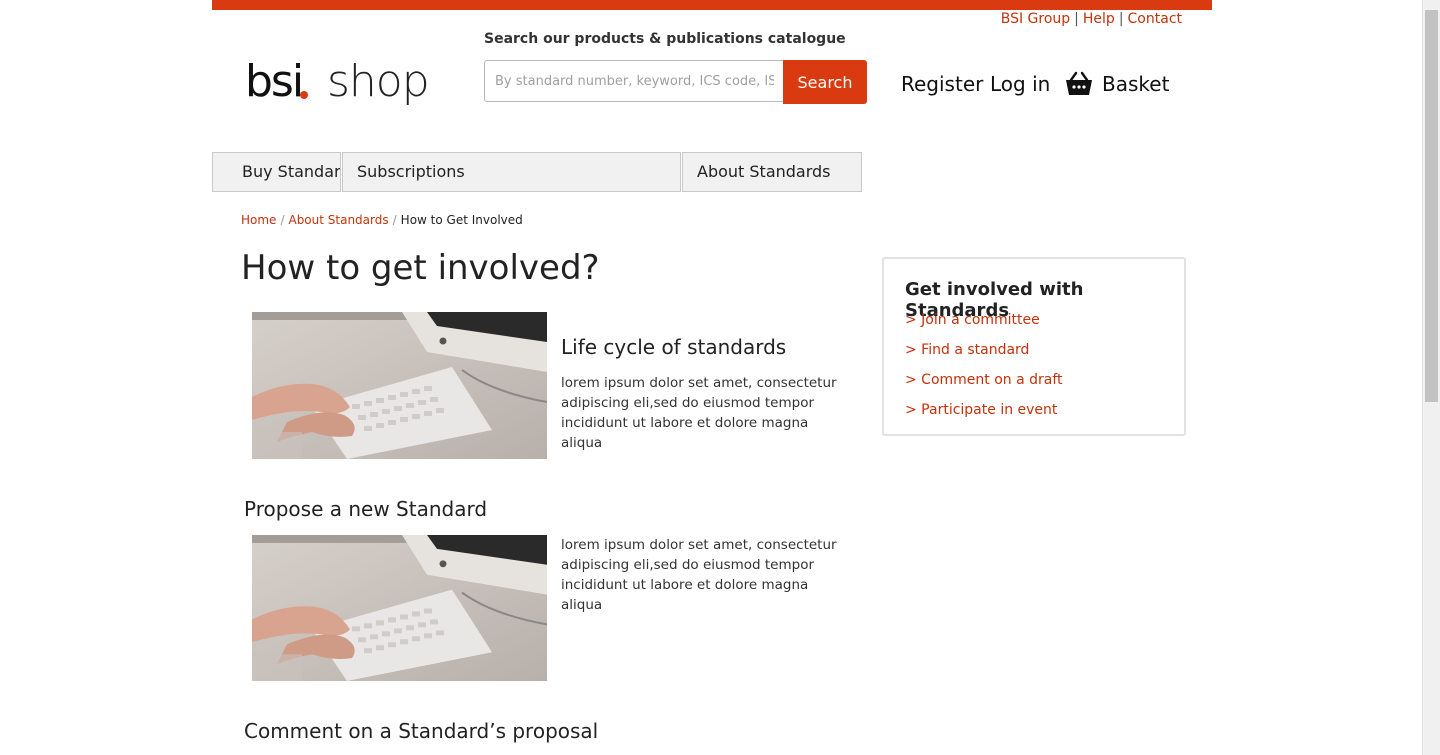 Image resolution: width=1440 pixels, height=755 pixels. I want to click on breadcrumb-about-standards: About Standards, so click(338, 220).